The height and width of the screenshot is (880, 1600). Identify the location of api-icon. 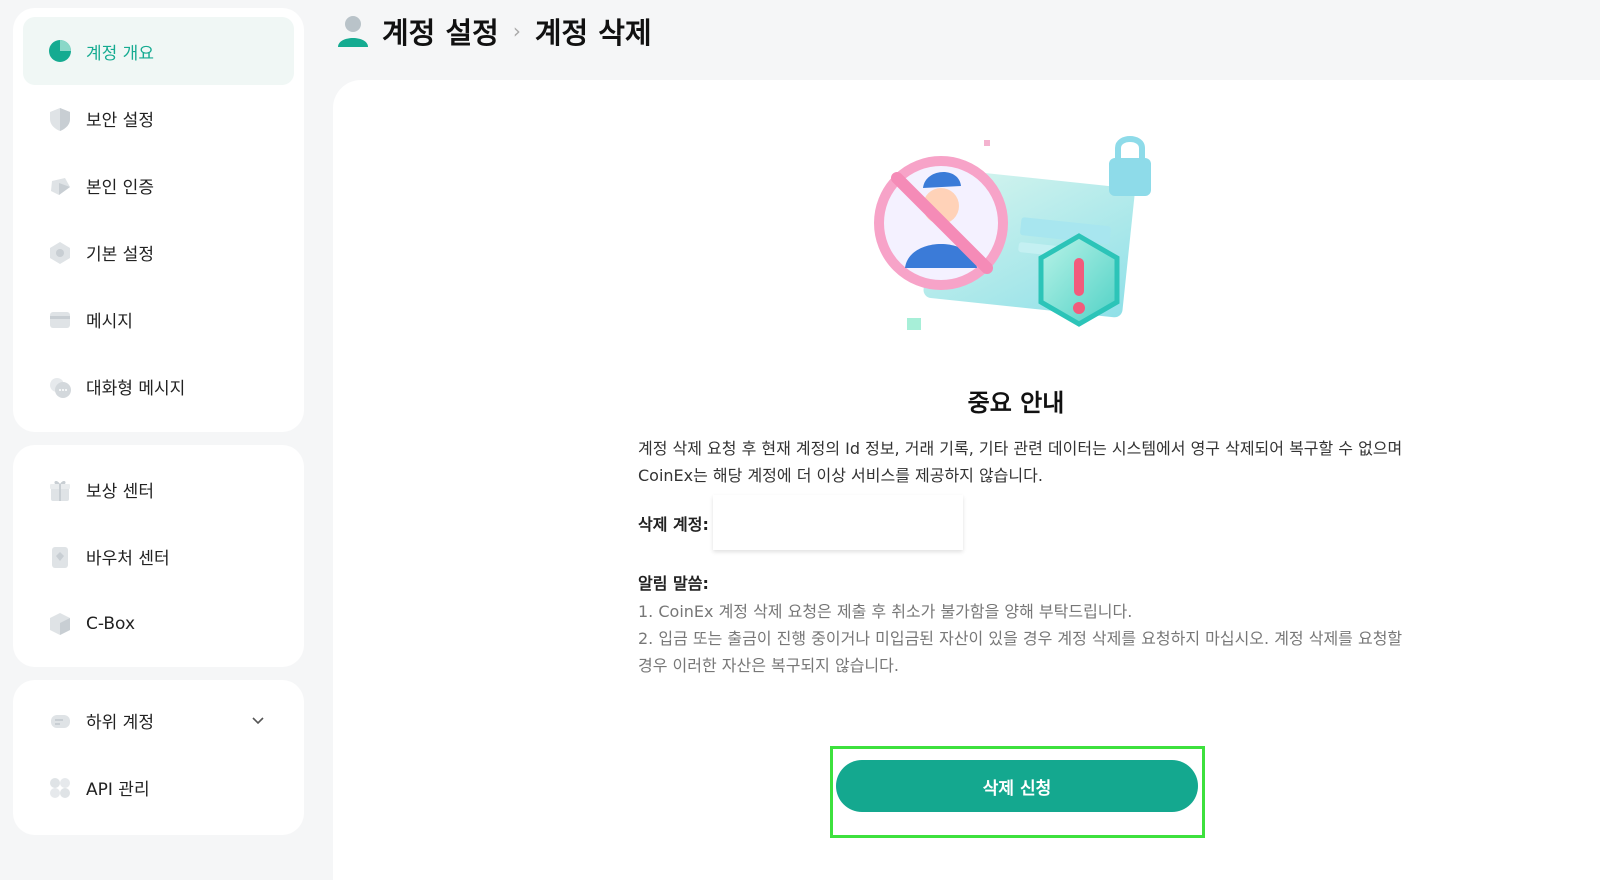
(60, 787).